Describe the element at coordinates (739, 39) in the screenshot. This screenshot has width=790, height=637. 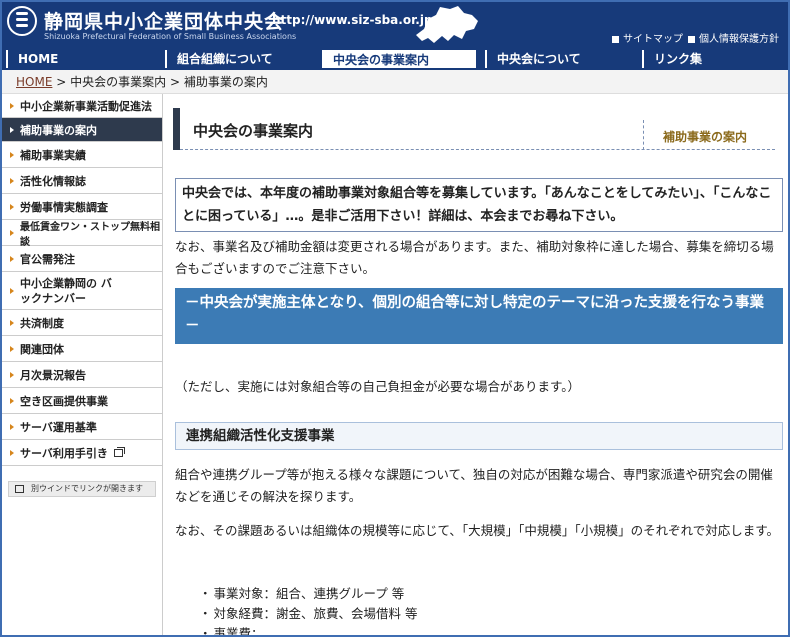
I see `privacy-policy-label: 個人情報保護方針` at that location.